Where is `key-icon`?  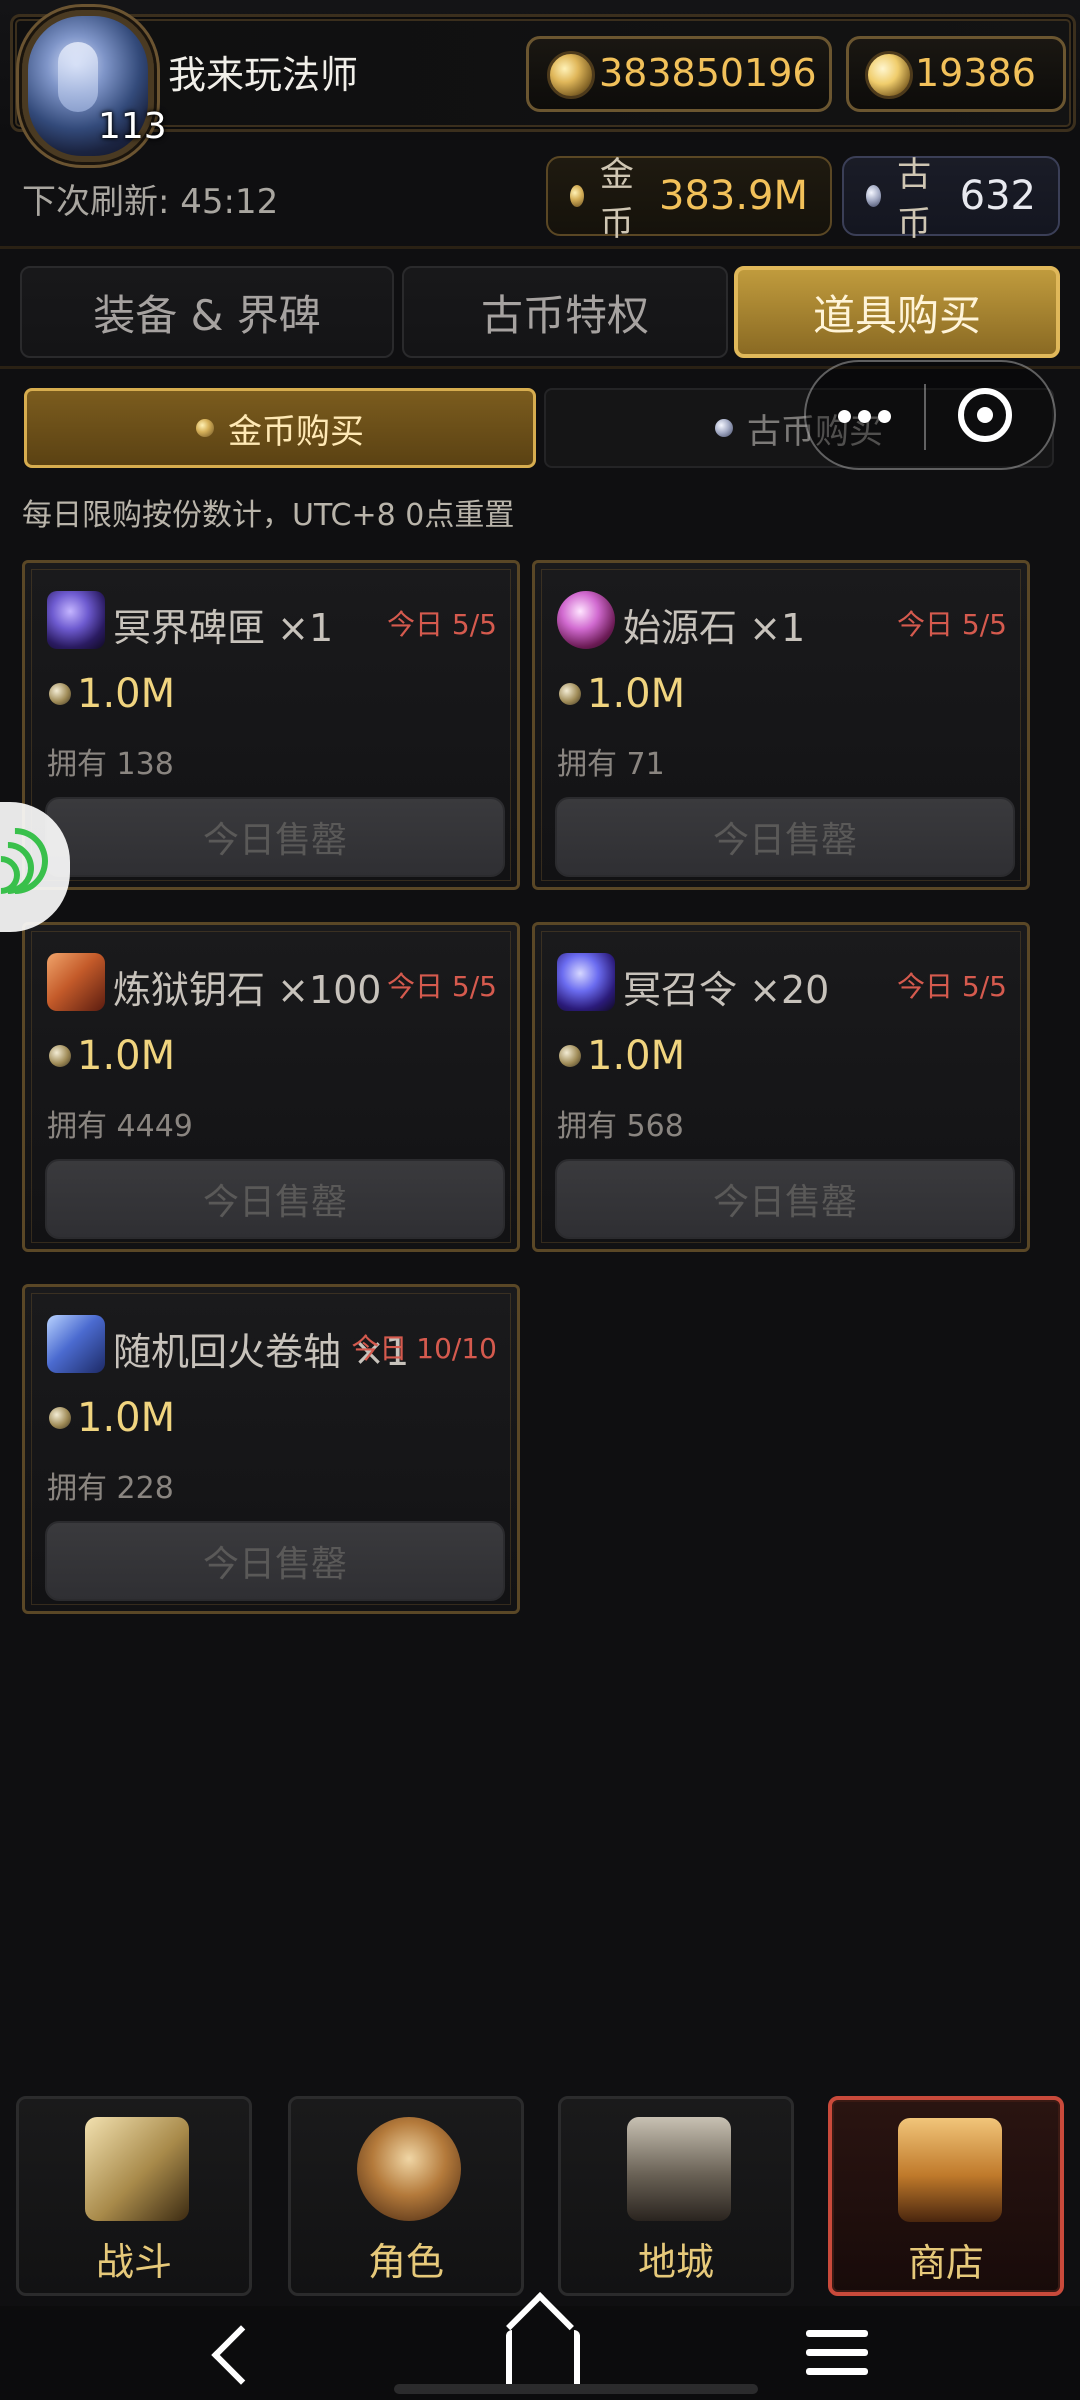
key-icon is located at coordinates (76, 982).